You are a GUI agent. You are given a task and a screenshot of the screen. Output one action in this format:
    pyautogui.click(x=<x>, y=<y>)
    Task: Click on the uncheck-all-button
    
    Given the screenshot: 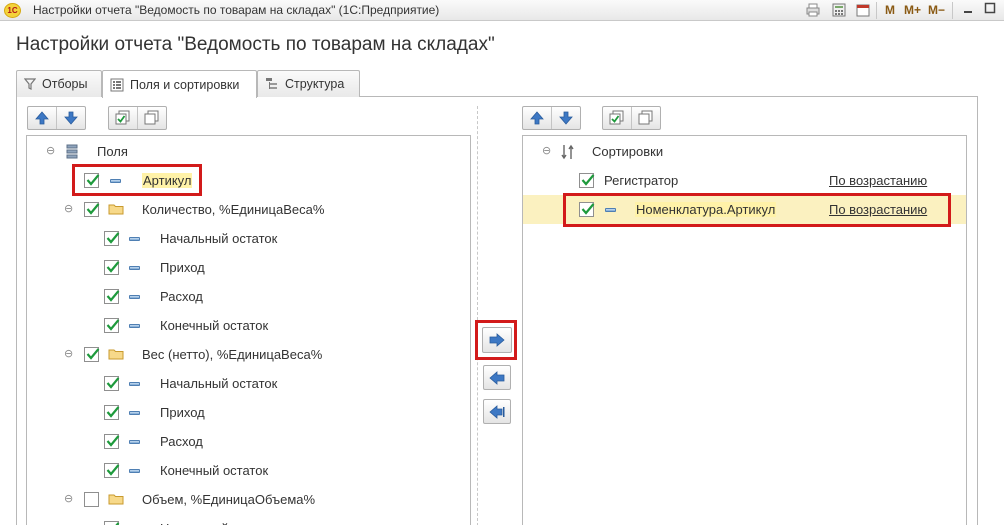 What is the action you would take?
    pyautogui.click(x=151, y=118)
    